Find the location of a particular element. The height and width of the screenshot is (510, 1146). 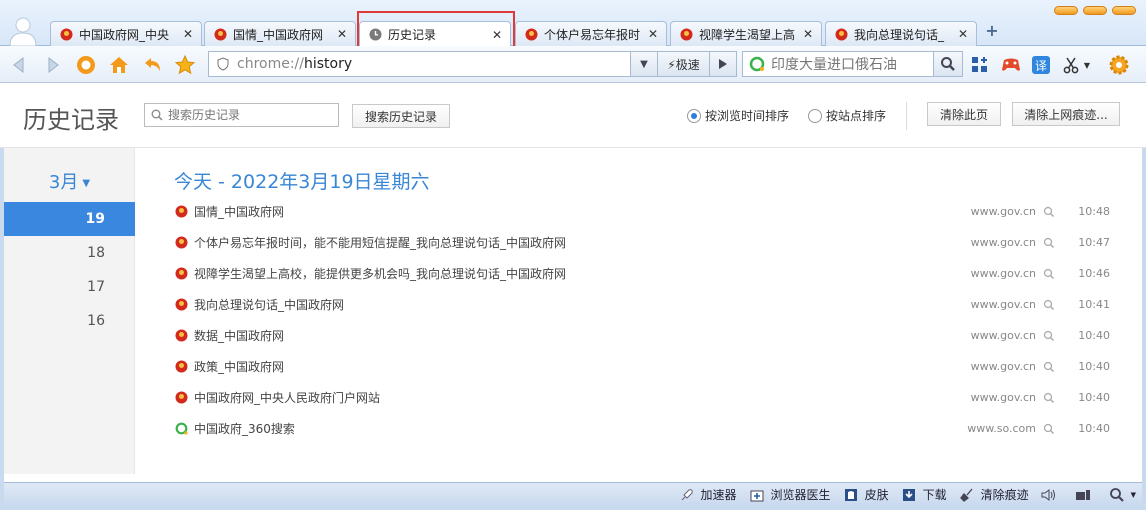

translate-button: 译 is located at coordinates (1041, 65).